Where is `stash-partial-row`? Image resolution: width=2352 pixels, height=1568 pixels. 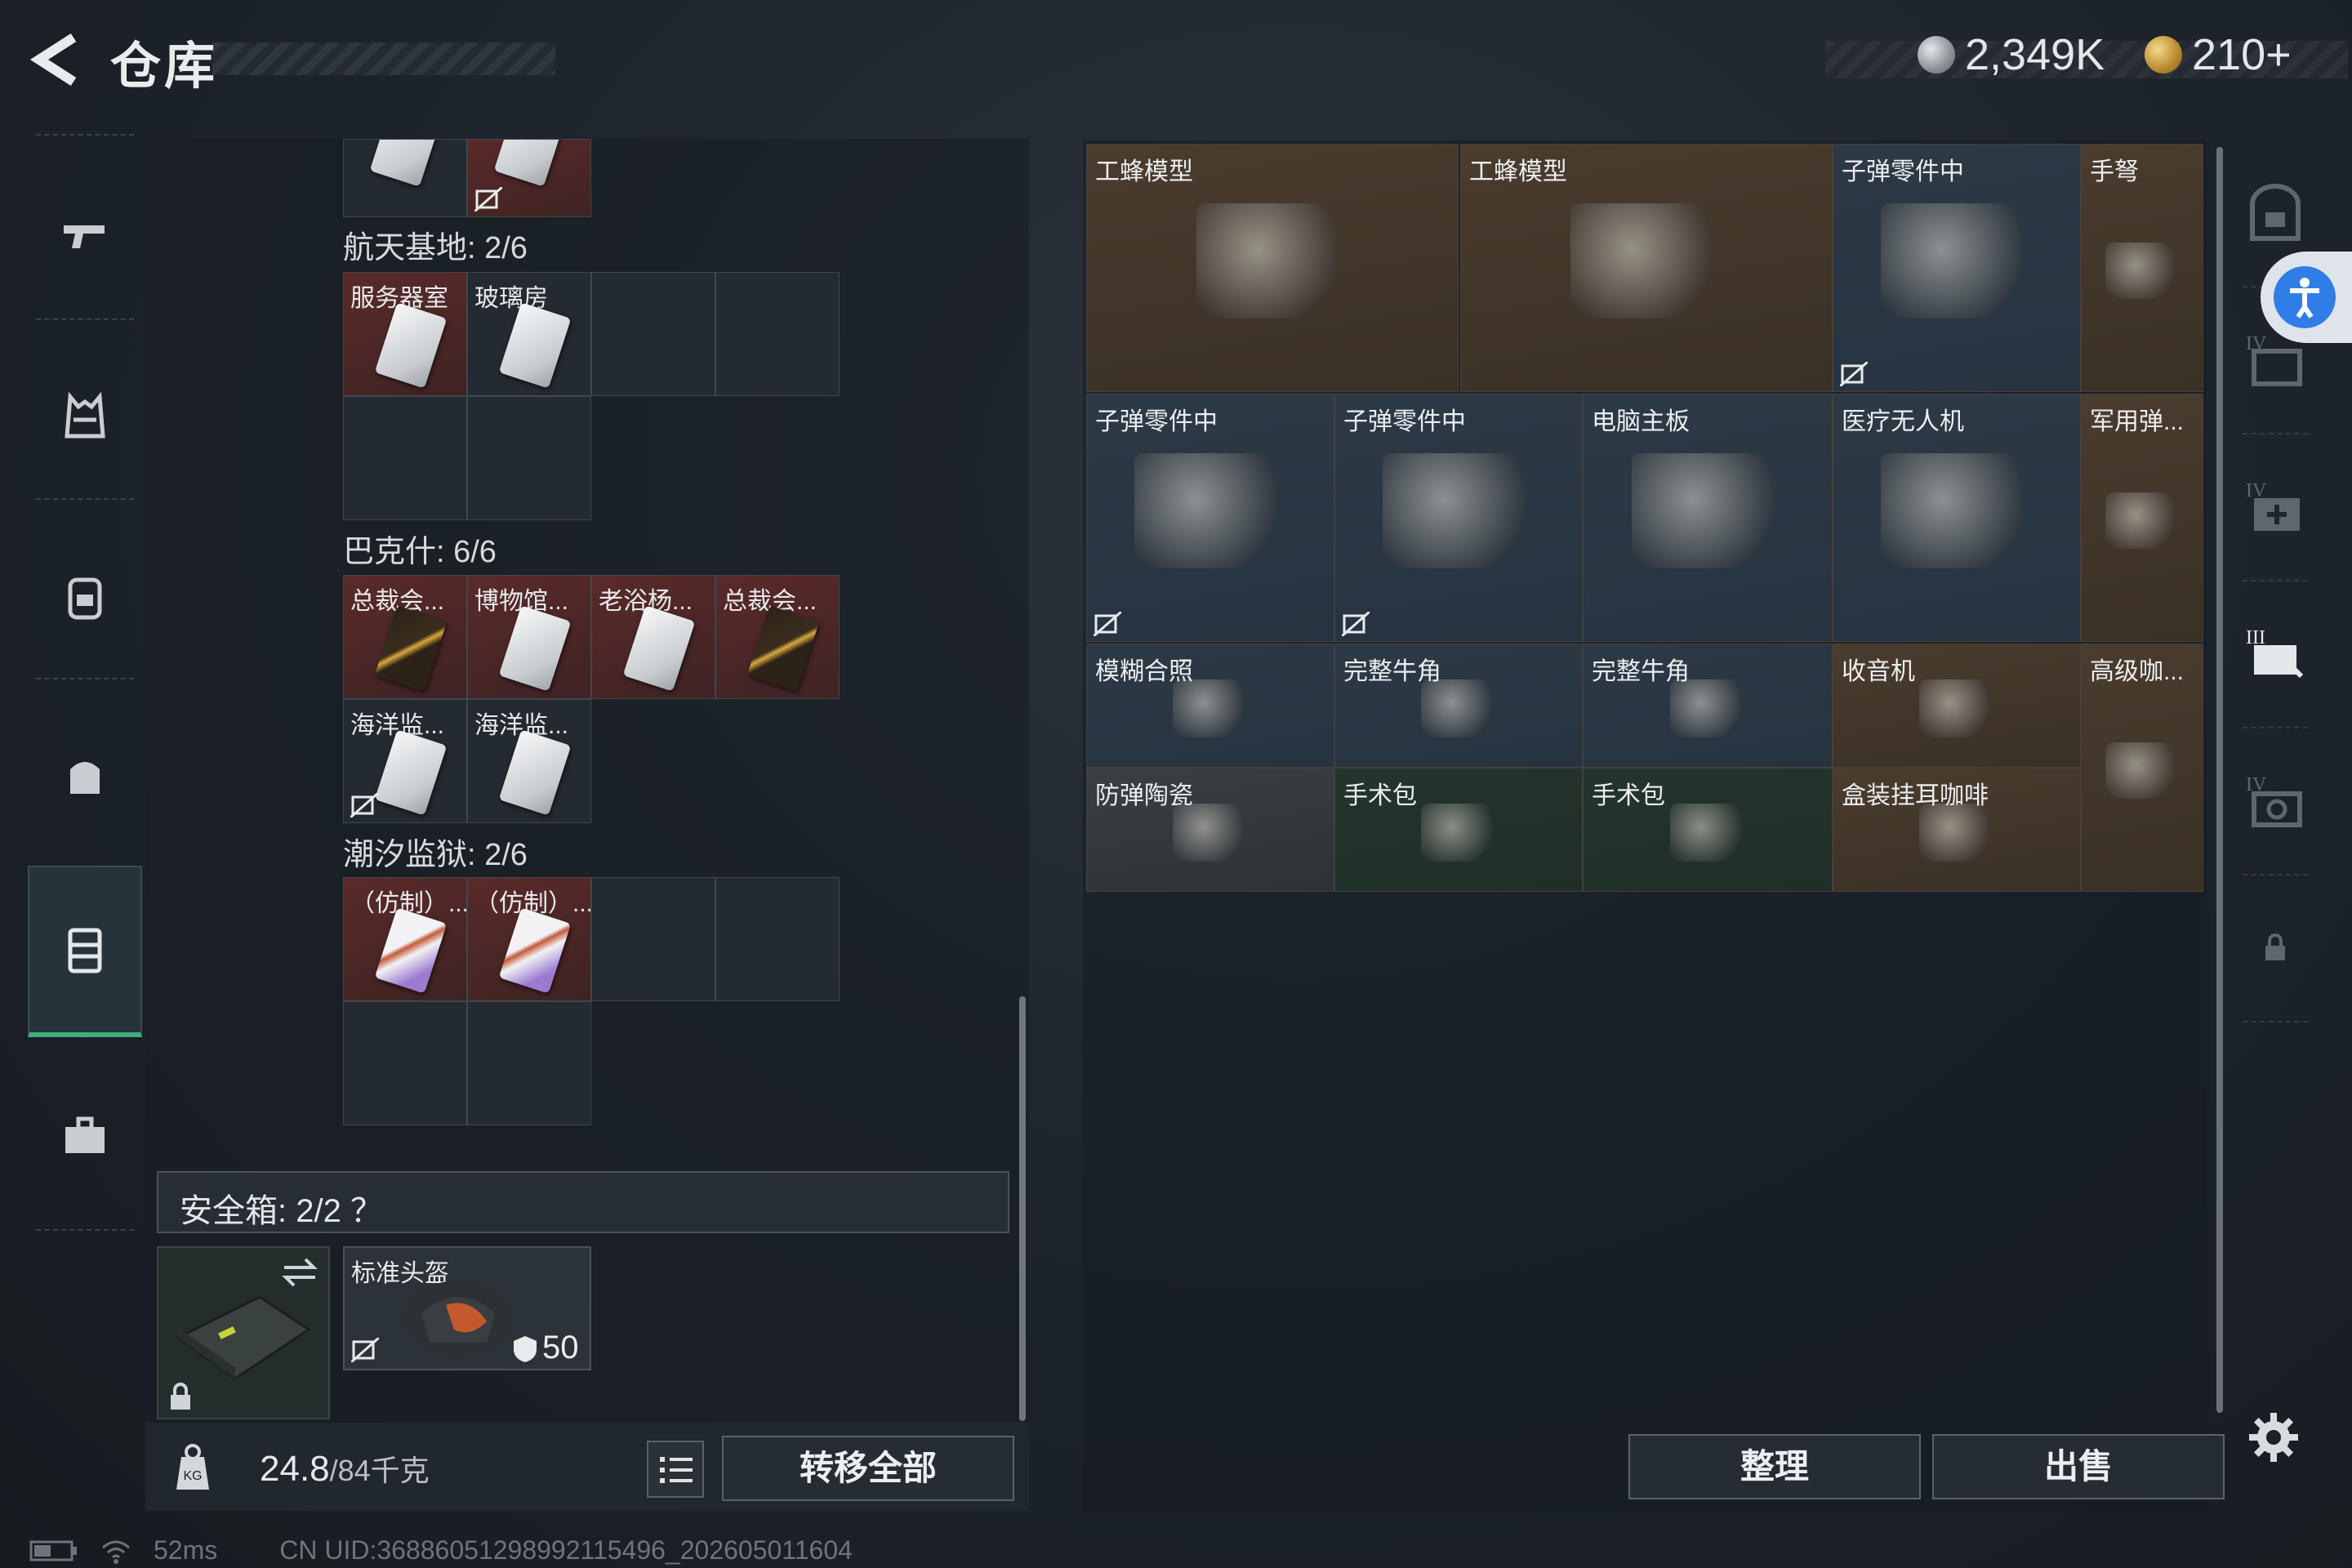 stash-partial-row is located at coordinates (467, 178).